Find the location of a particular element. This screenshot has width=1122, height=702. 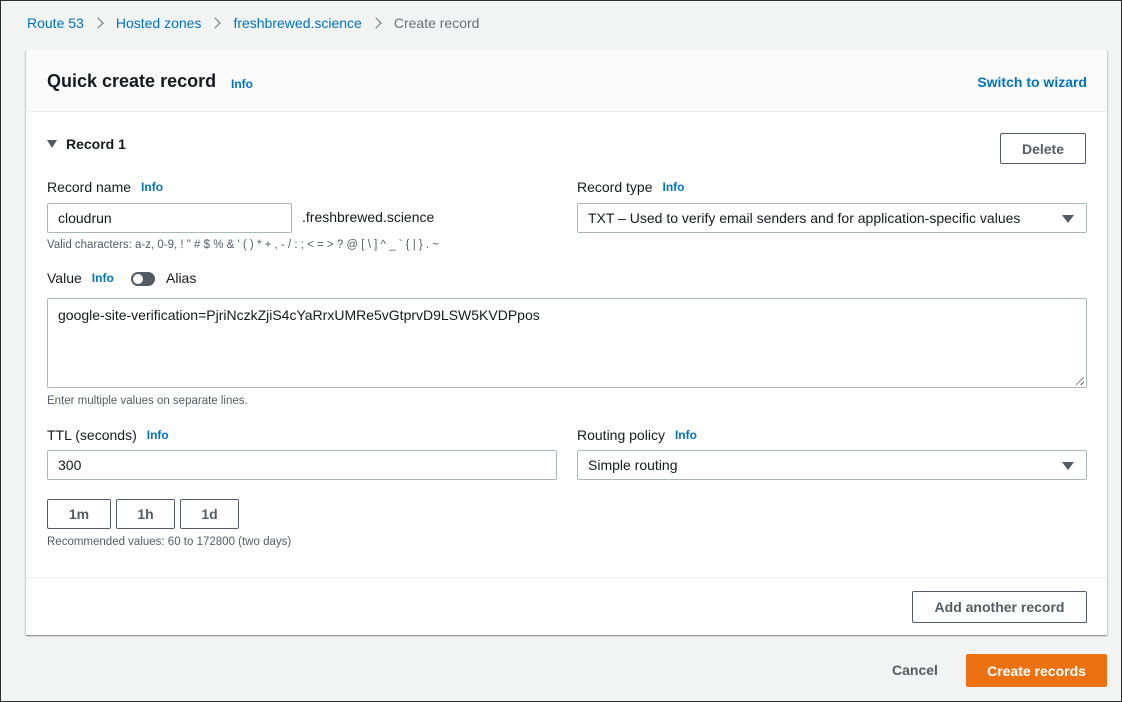

record-1-expander: Record 1 is located at coordinates (86, 144).